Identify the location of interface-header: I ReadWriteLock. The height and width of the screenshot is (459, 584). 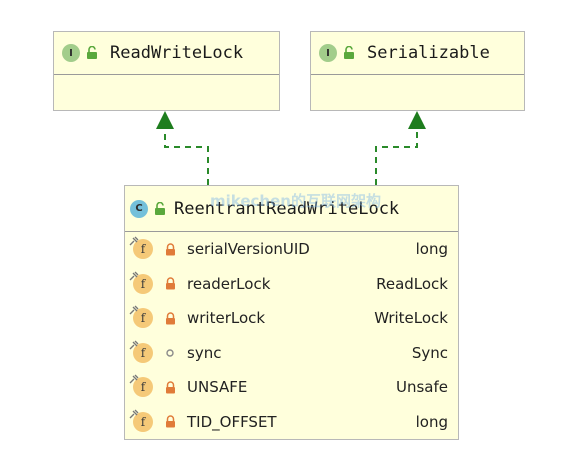
(166, 53).